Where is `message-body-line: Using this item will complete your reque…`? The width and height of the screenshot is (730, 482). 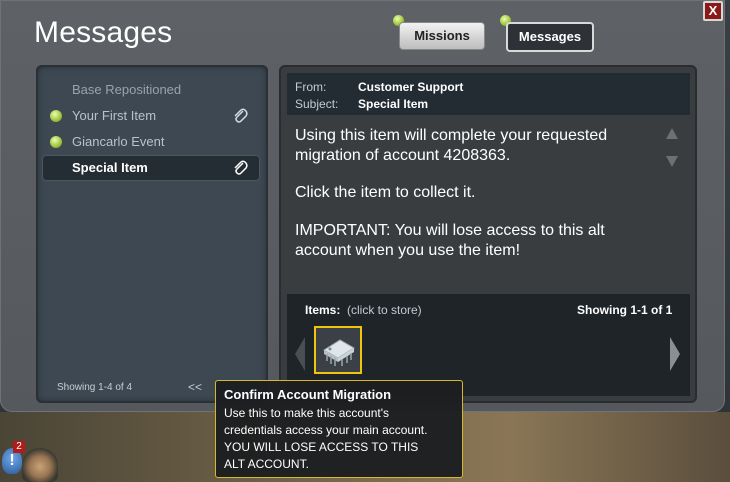
message-body-line: Using this item will complete your reque… is located at coordinates (451, 135).